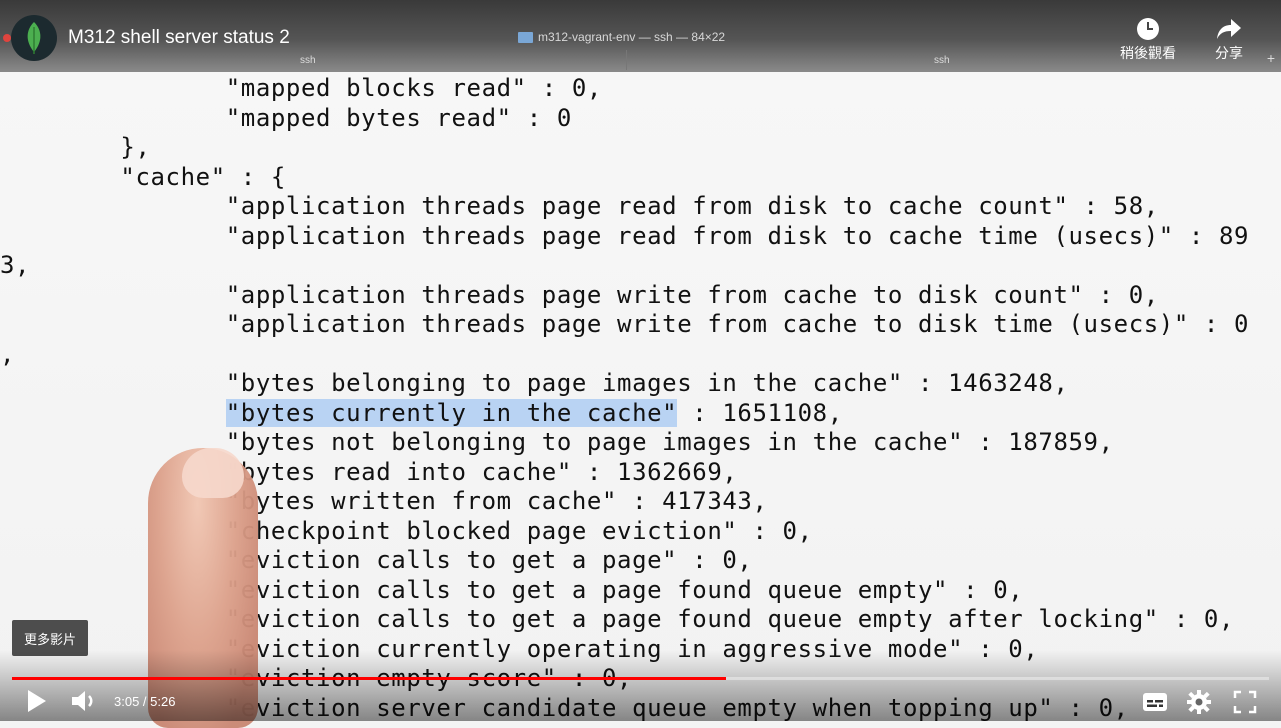 The image size is (1281, 728). What do you see at coordinates (163, 701) in the screenshot?
I see `time-total: 5:26` at bounding box center [163, 701].